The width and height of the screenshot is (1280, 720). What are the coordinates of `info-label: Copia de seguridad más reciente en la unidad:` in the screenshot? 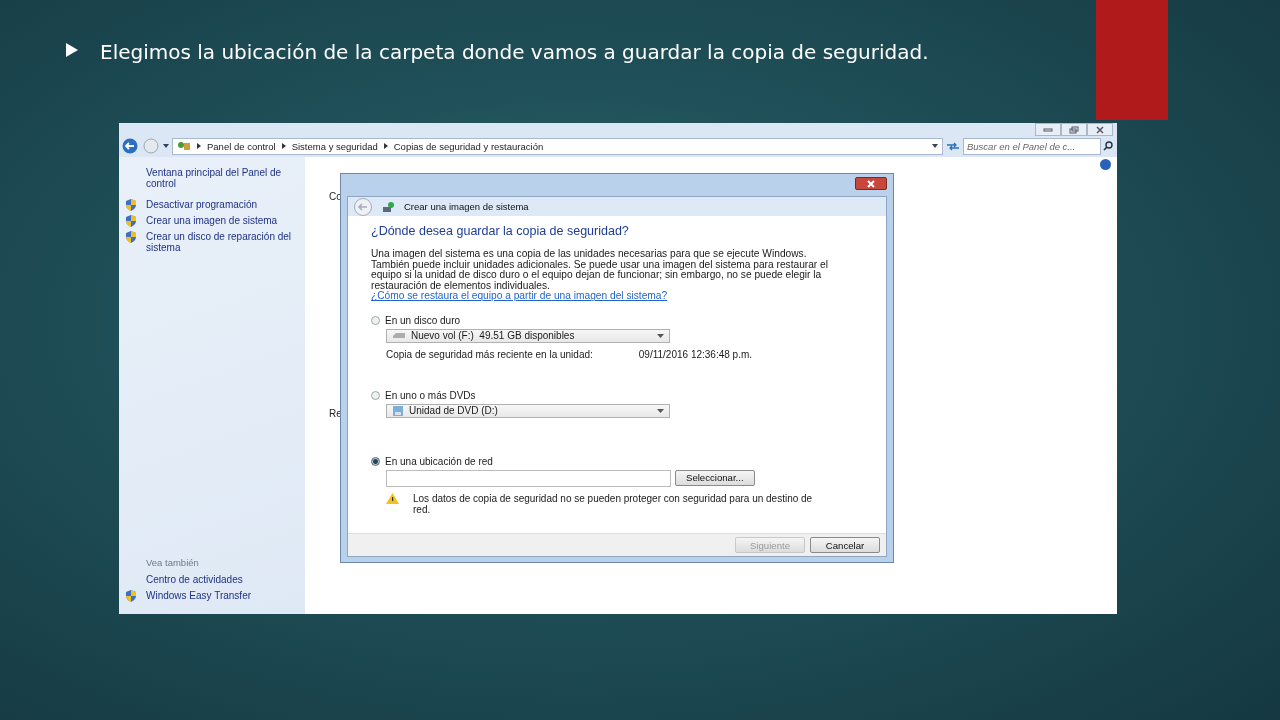 It's located at (489, 354).